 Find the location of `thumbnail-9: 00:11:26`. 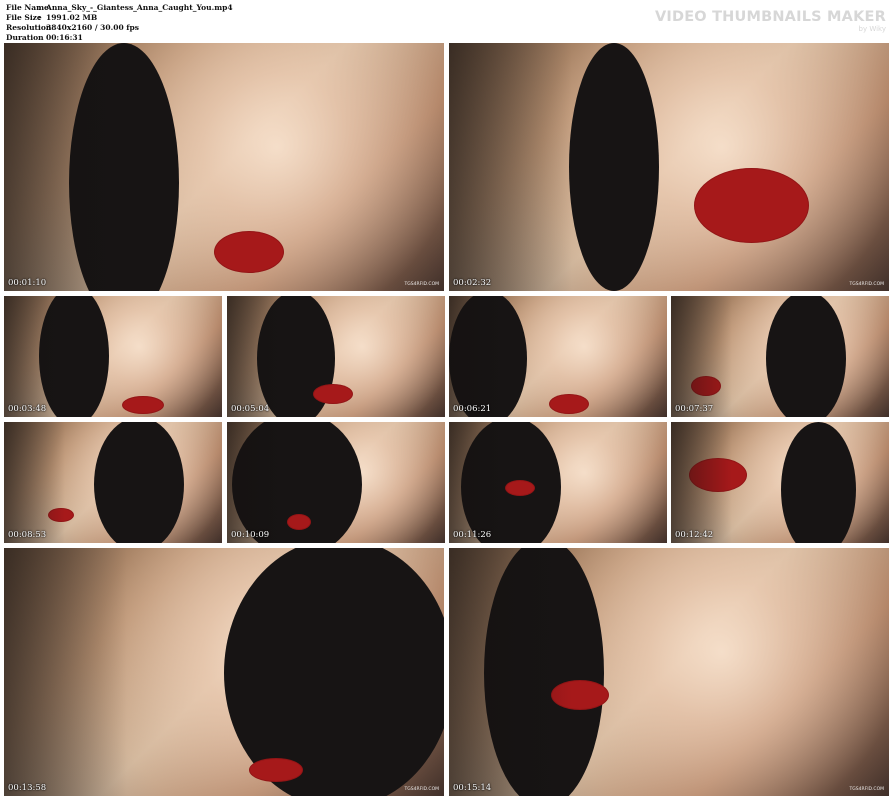

thumbnail-9: 00:11:26 is located at coordinates (558, 482).